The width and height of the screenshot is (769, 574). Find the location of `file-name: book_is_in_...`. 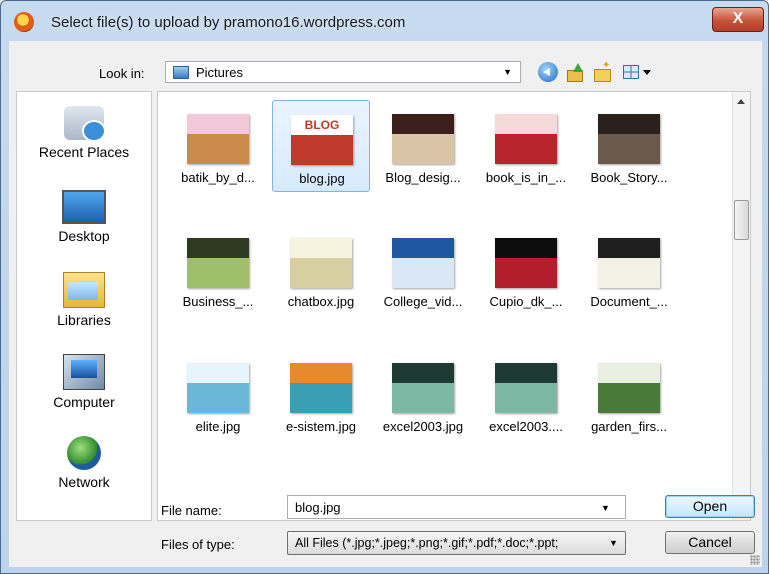

file-name: book_is_in_... is located at coordinates (526, 177).